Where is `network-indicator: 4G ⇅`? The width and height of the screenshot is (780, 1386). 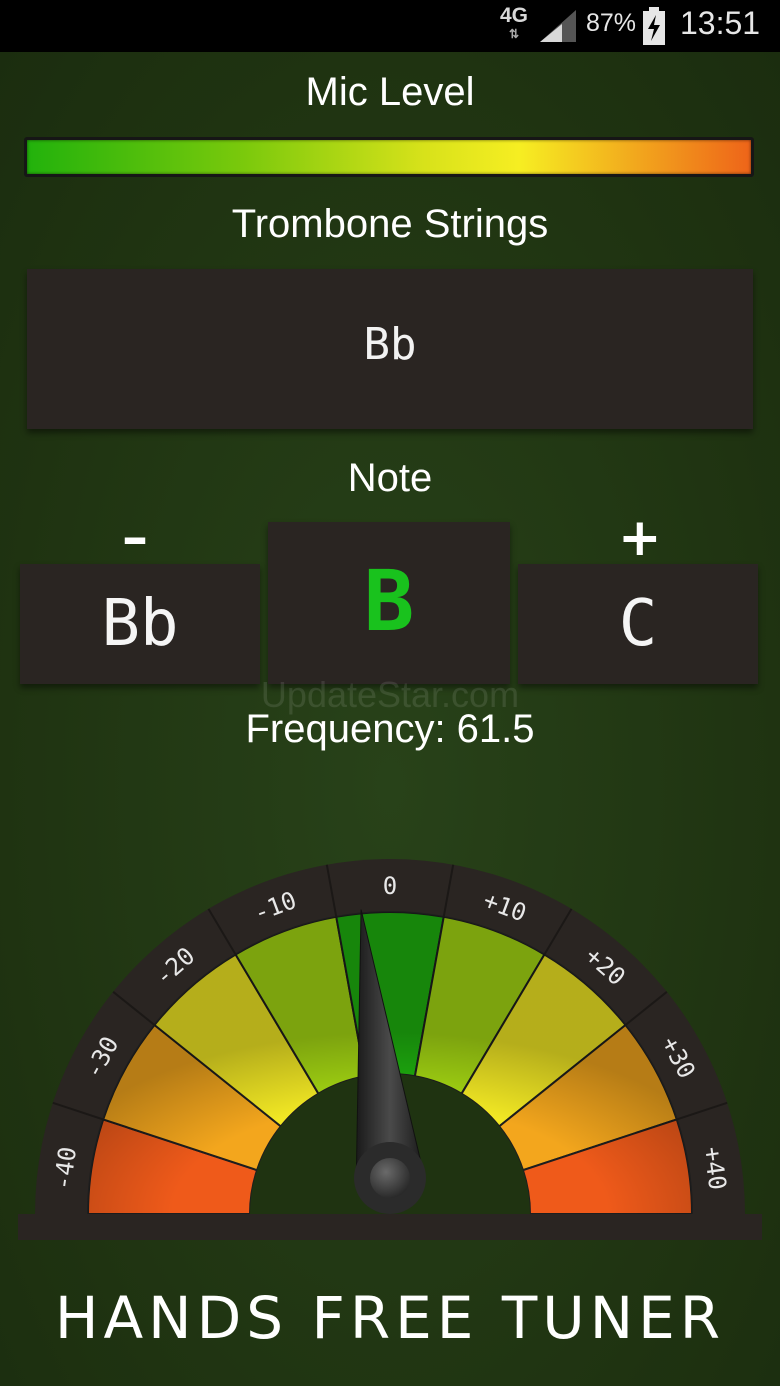 network-indicator: 4G ⇅ is located at coordinates (514, 26).